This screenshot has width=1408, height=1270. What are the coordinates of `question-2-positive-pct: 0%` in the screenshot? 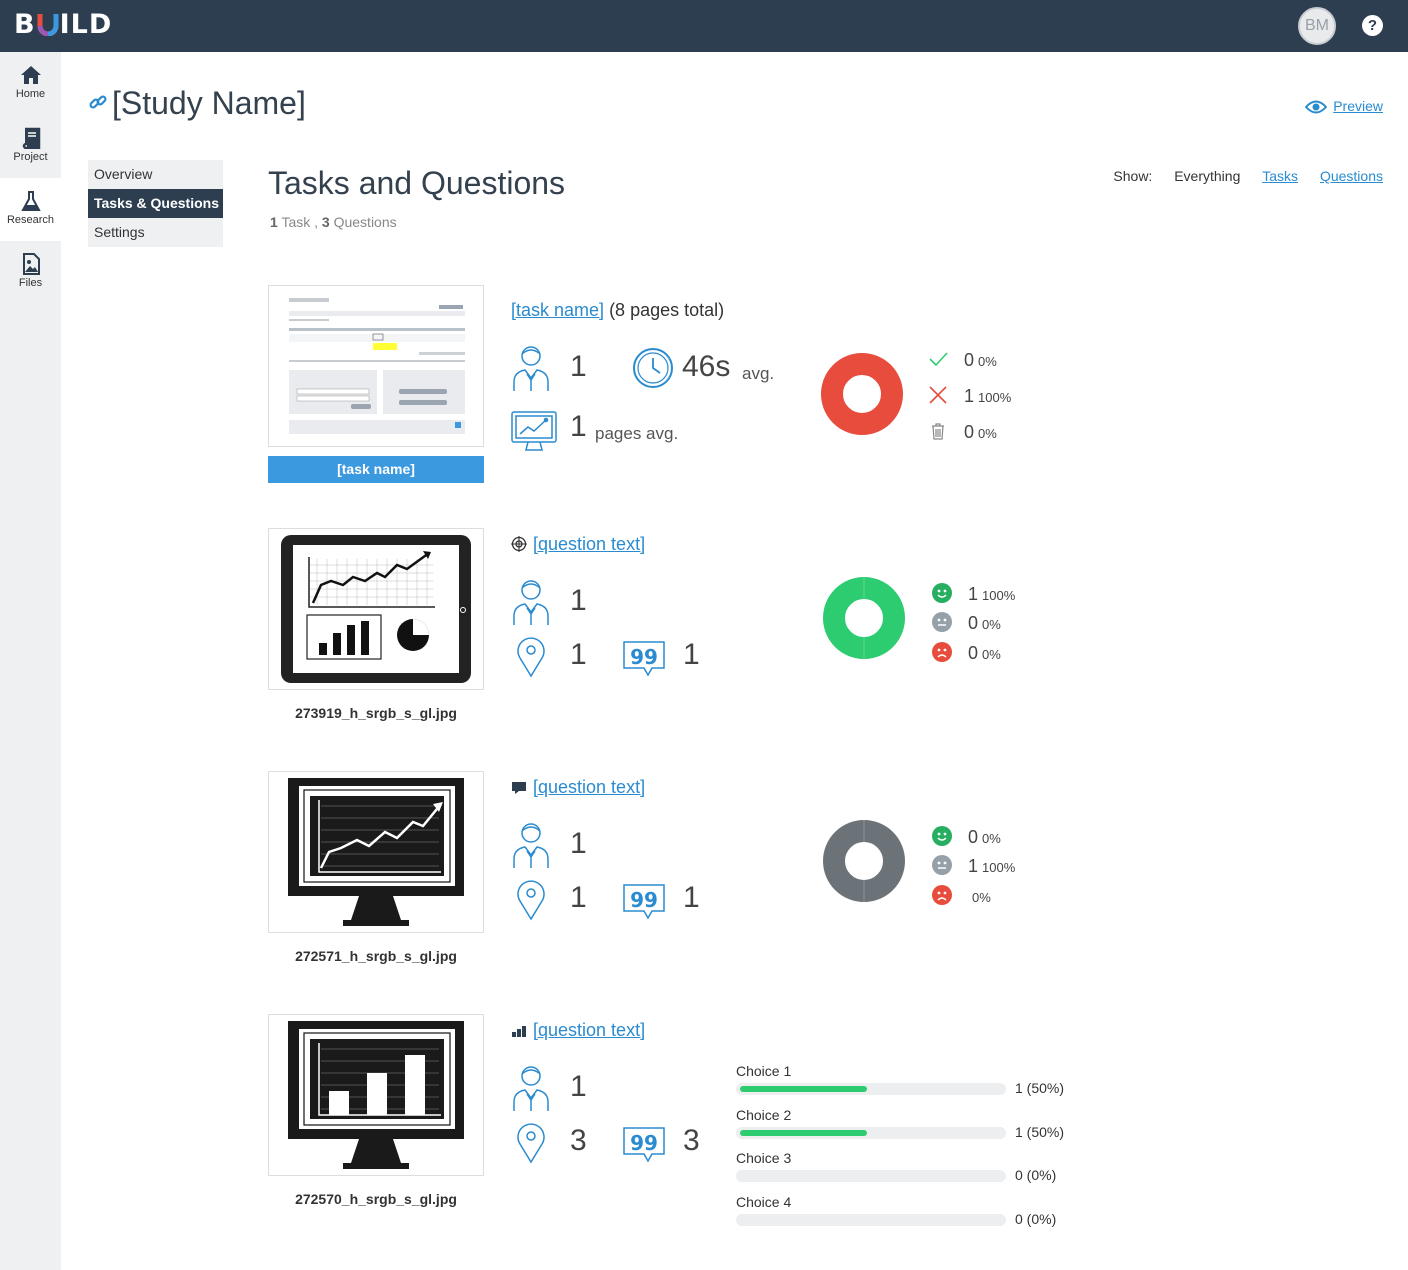 It's located at (991, 838).